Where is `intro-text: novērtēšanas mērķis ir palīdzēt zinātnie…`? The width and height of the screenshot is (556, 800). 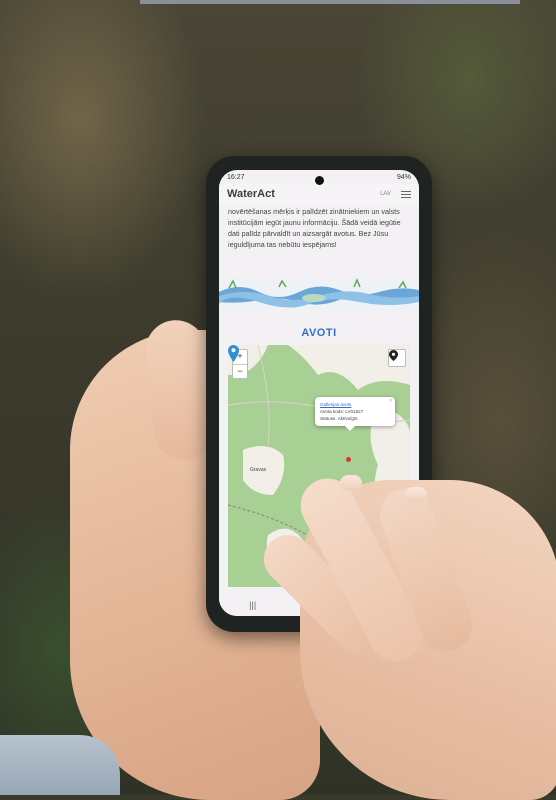
intro-text: novērtēšanas mērķis ir palīdzēt zinātnie… is located at coordinates (314, 228).